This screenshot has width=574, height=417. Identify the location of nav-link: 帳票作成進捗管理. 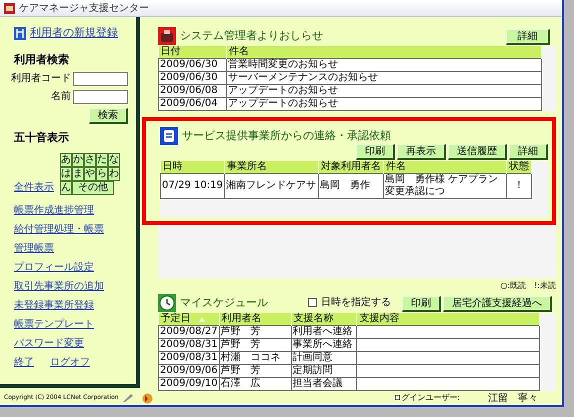
(54, 210).